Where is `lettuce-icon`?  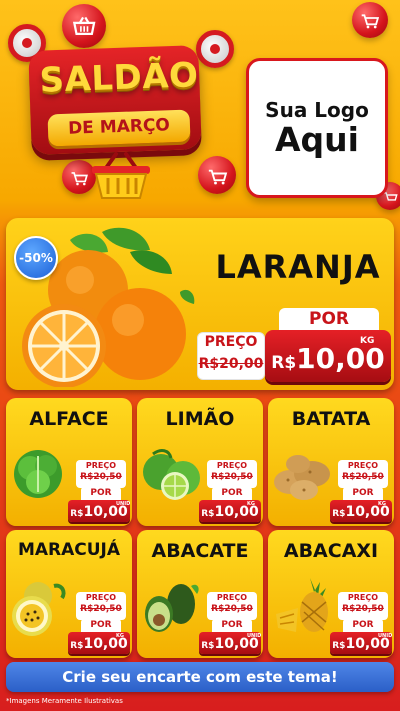
lettuce-icon is located at coordinates (38, 474).